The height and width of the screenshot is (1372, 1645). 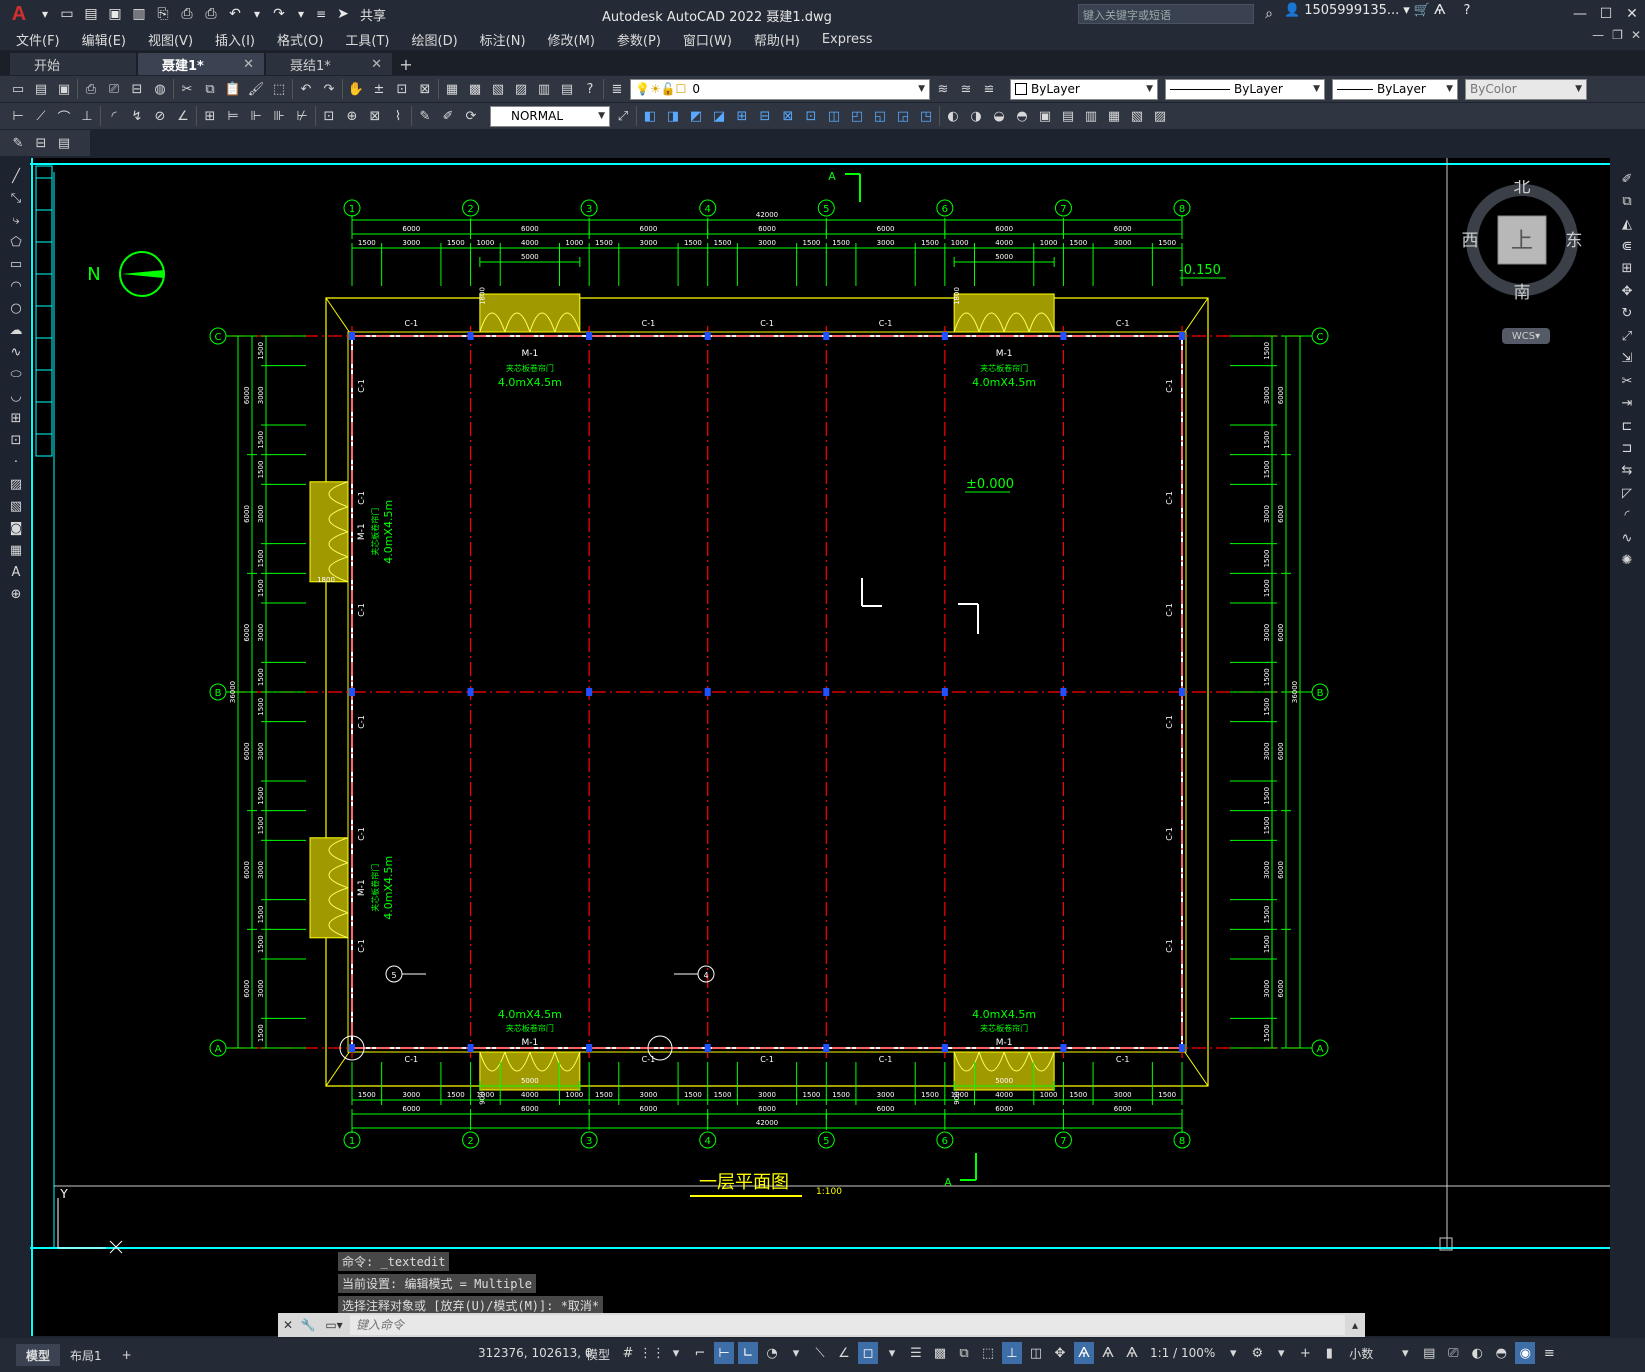 What do you see at coordinates (1281, 1353) in the screenshot?
I see `workspace-dropdown-icon: ▾` at bounding box center [1281, 1353].